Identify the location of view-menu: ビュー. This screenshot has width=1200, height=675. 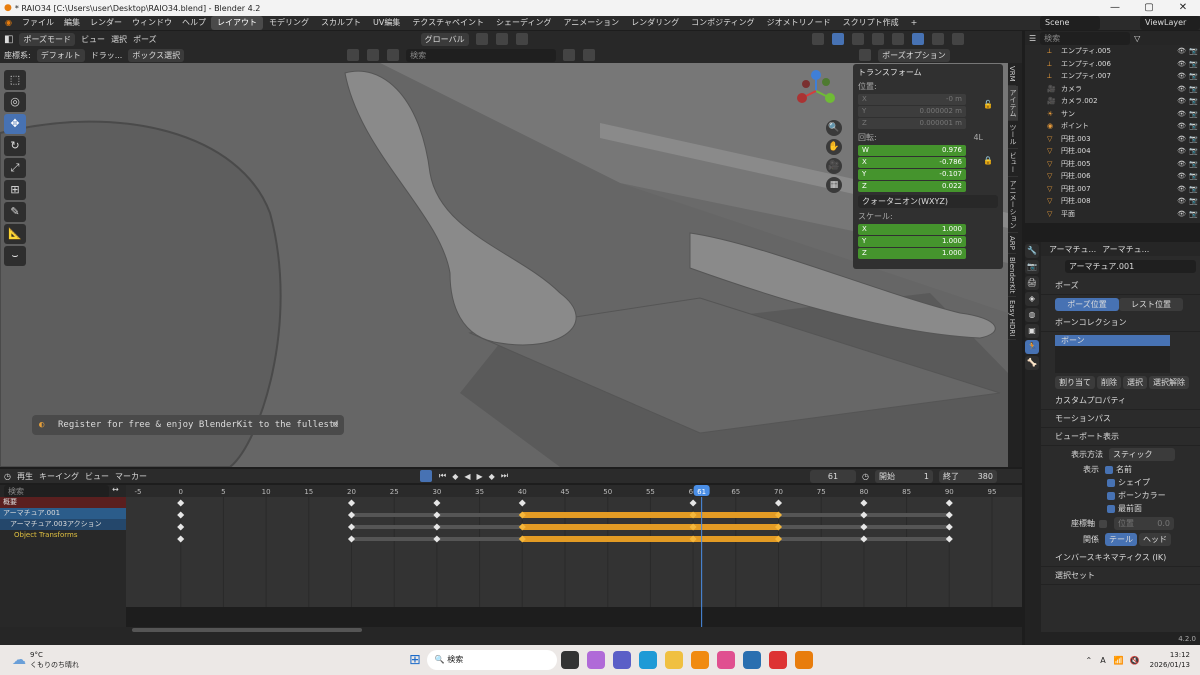
(93, 39).